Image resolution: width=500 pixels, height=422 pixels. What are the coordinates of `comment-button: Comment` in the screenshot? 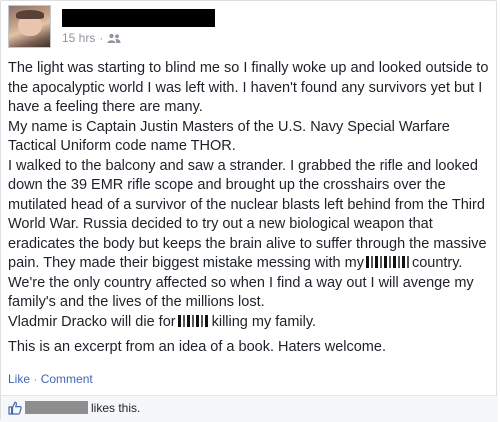 It's located at (67, 379).